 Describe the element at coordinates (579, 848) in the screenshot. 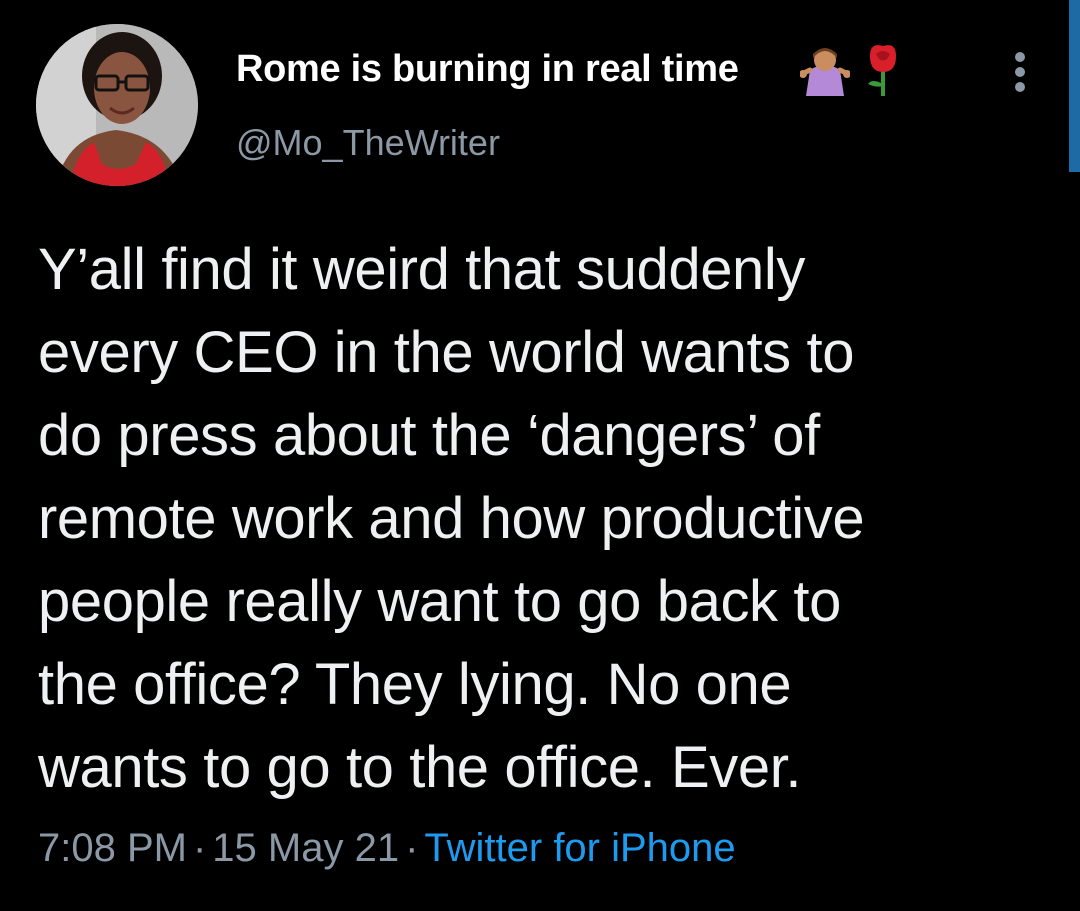

I see `tweet-source-link: Twitter for iPhone` at that location.